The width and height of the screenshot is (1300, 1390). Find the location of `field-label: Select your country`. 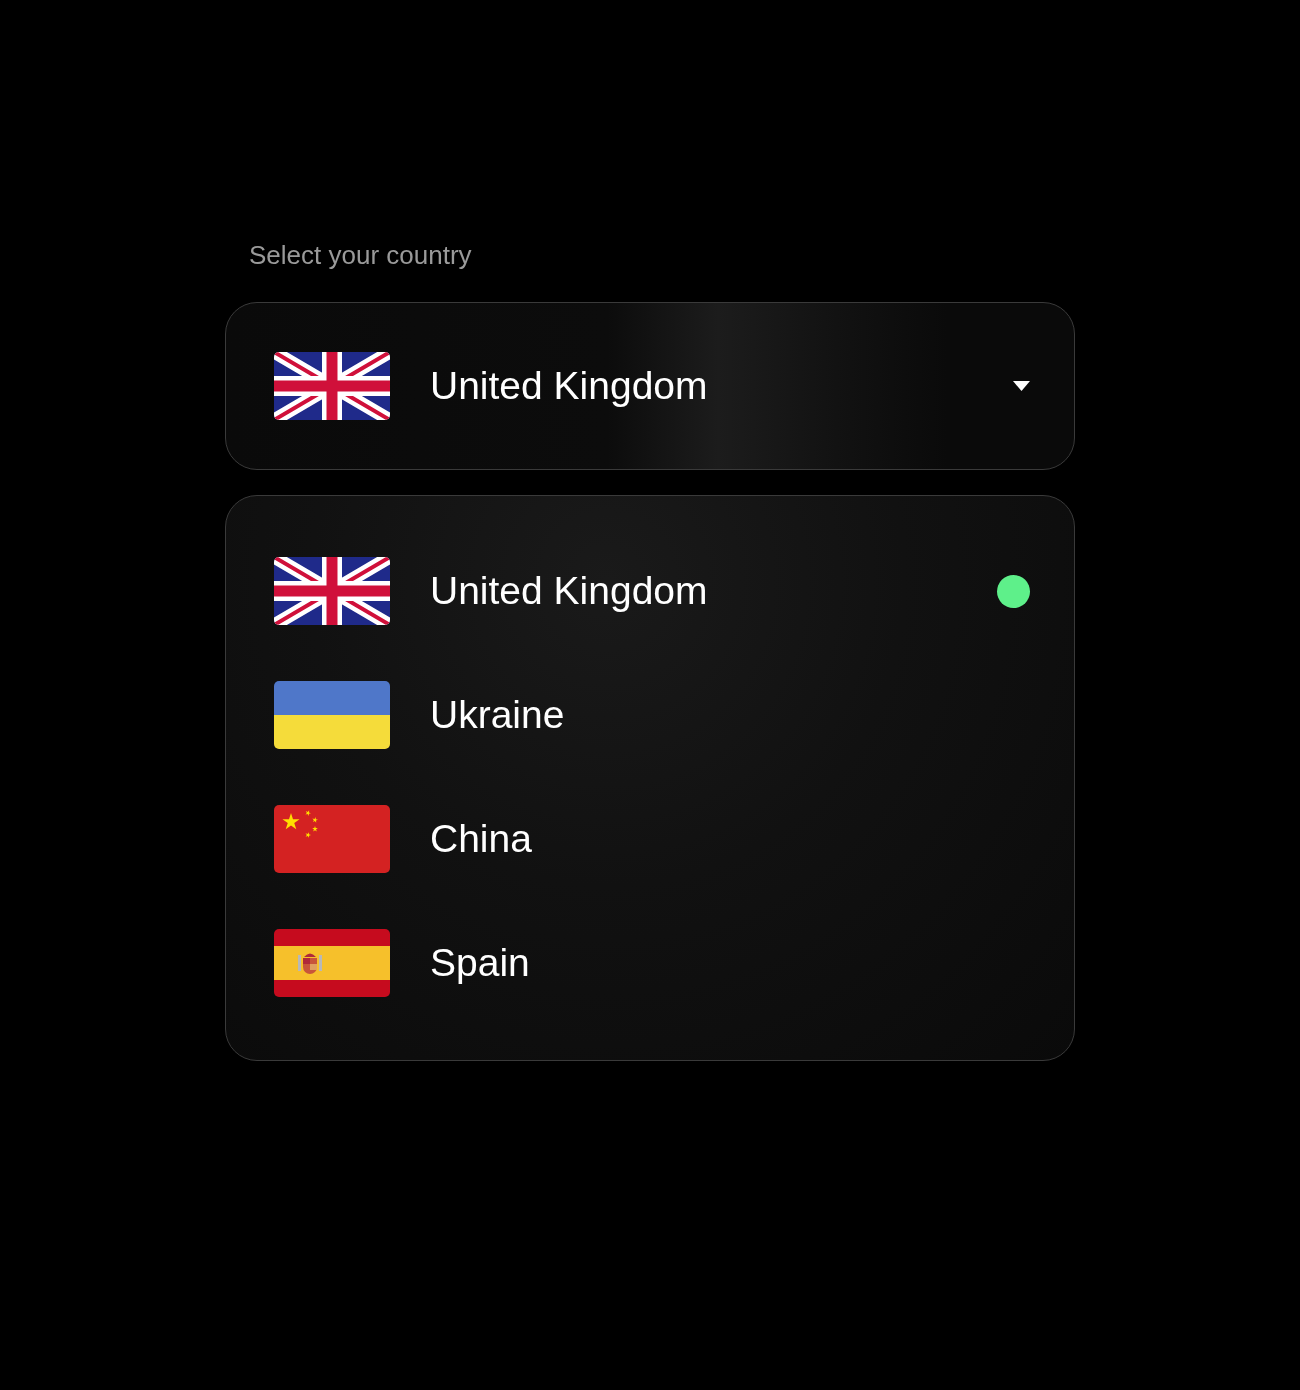

field-label: Select your country is located at coordinates (360, 255).